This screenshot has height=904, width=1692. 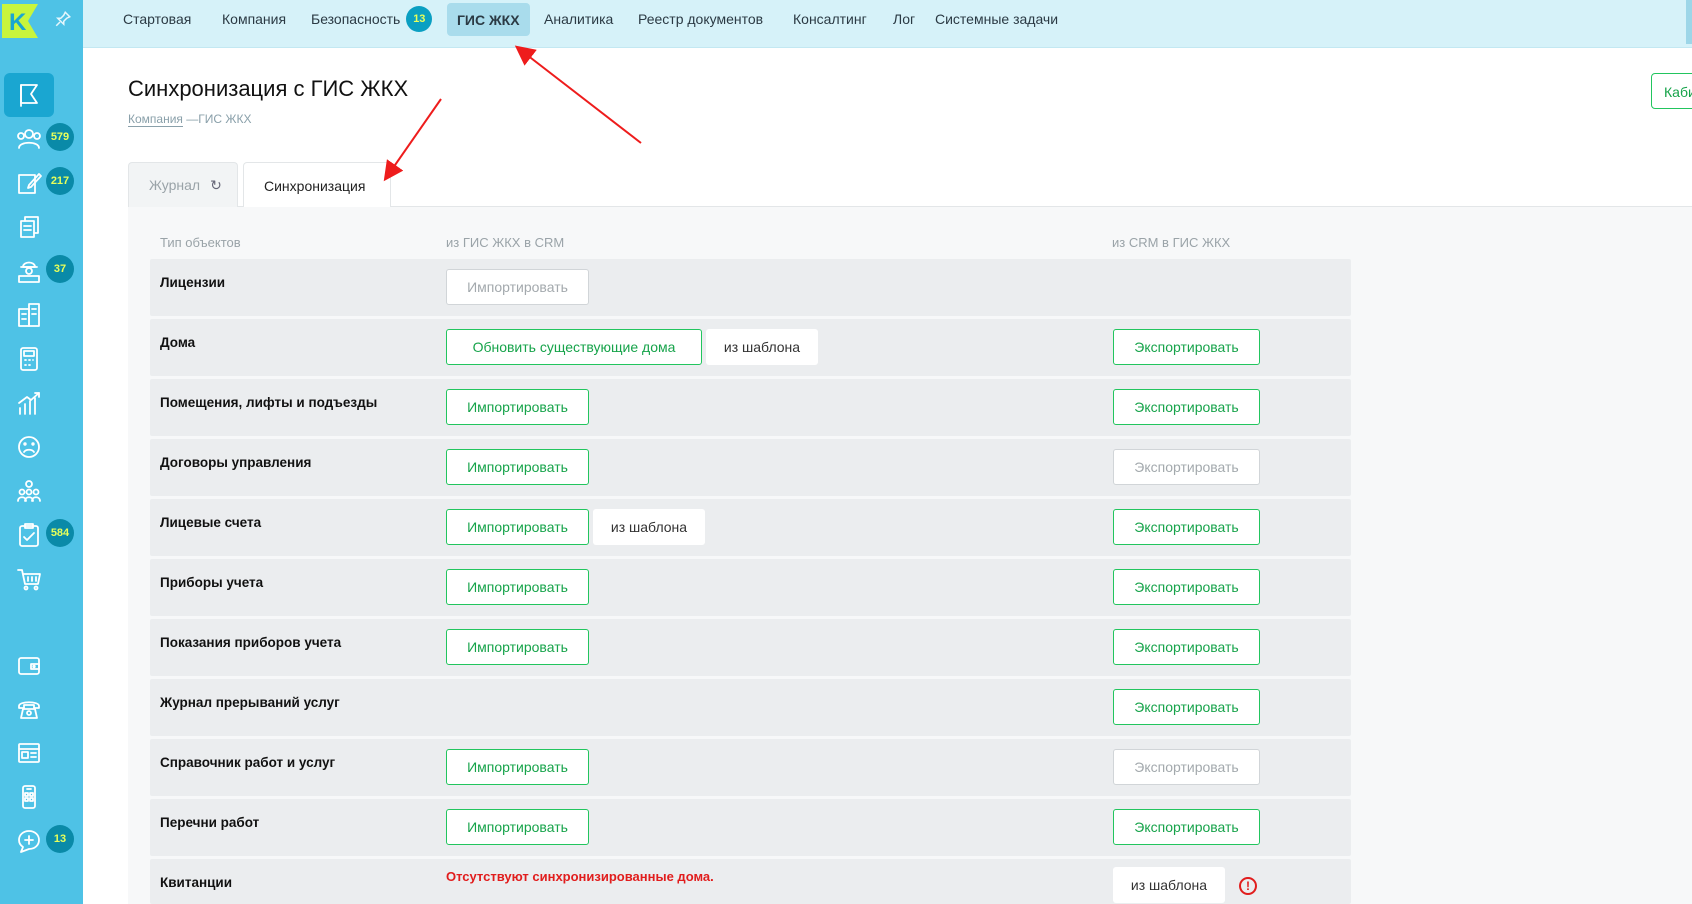 I want to click on tab-label: Синхронизация, so click(x=315, y=185).